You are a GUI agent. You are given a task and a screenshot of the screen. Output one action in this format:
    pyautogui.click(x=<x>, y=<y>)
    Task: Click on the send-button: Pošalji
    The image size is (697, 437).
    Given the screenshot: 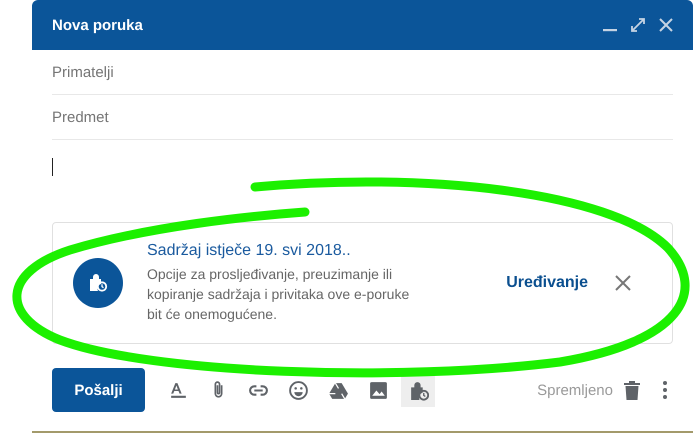 What is the action you would take?
    pyautogui.click(x=98, y=390)
    